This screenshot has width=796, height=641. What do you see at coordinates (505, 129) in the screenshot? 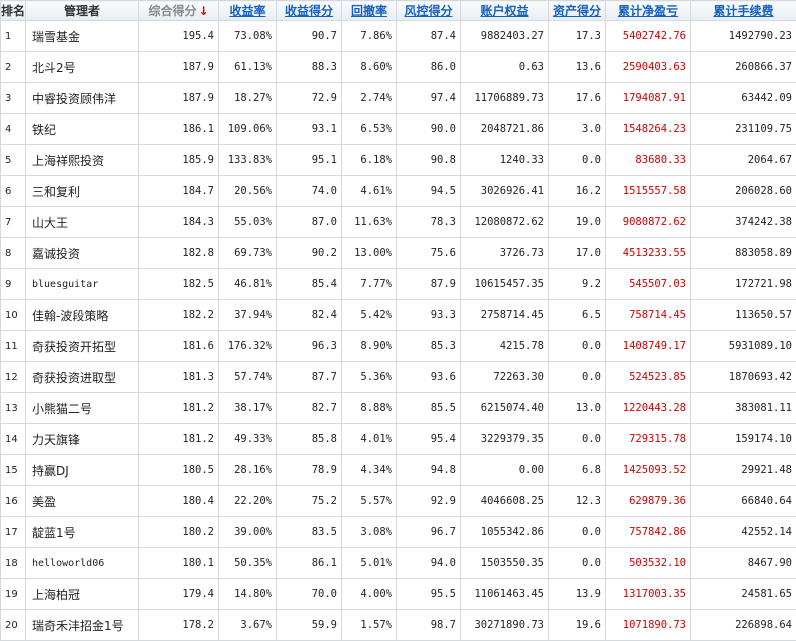
I see `equity-cell: 2048721.86` at bounding box center [505, 129].